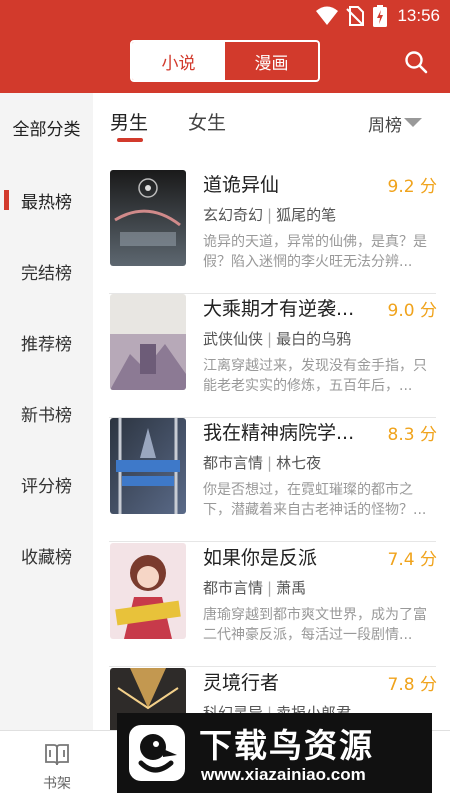 The height and width of the screenshot is (800, 450). I want to click on search-icon, so click(416, 62).